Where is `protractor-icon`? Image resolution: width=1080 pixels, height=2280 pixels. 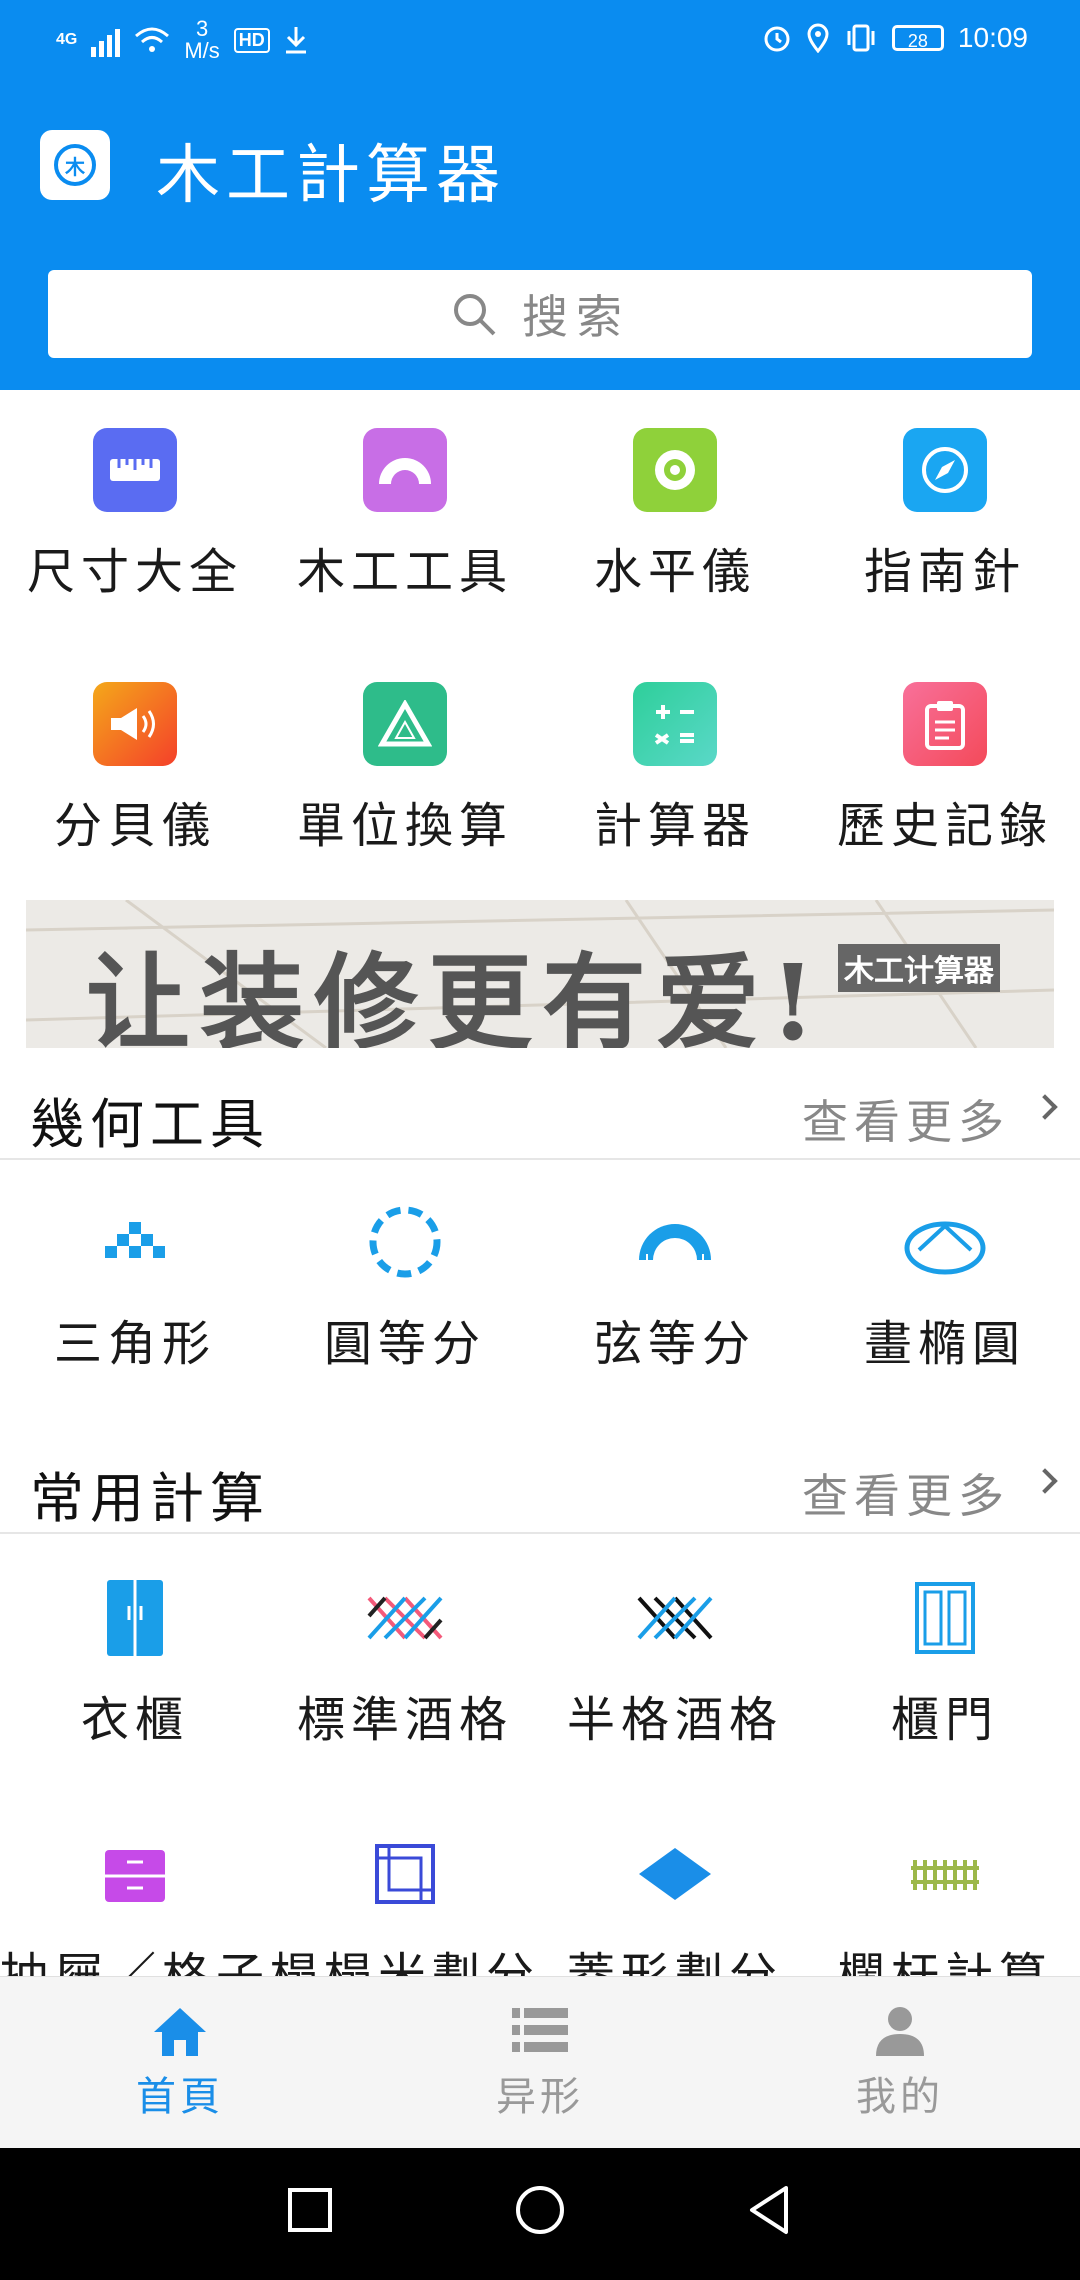 protractor-icon is located at coordinates (405, 470).